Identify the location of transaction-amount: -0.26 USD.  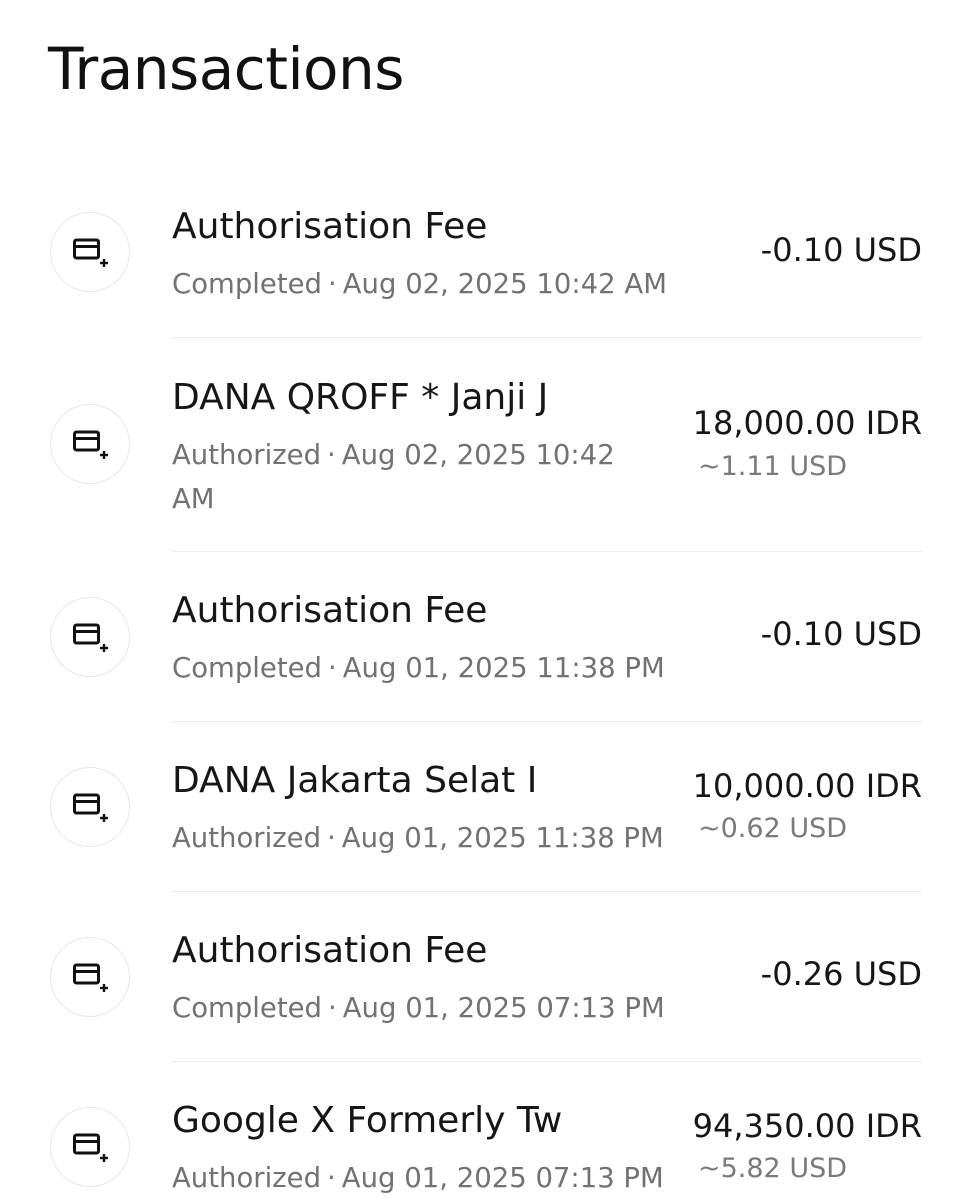
(841, 974).